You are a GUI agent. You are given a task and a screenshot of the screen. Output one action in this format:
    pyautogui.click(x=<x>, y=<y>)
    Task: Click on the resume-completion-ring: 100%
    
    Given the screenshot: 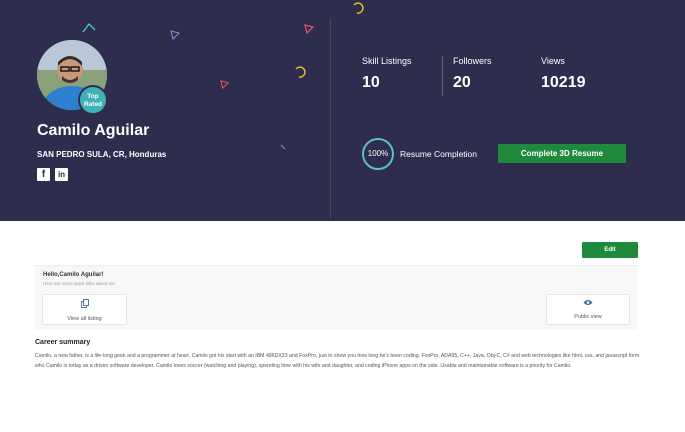 What is the action you would take?
    pyautogui.click(x=378, y=154)
    